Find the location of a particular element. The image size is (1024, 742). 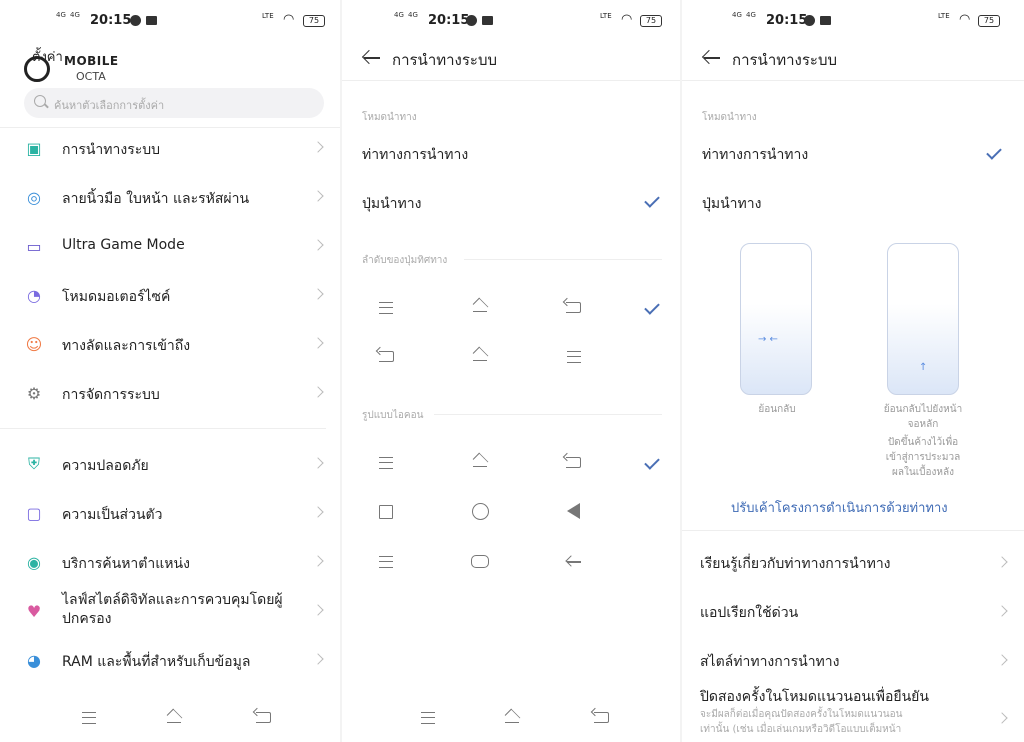

gear-icon: ⚙ is located at coordinates (34, 393).